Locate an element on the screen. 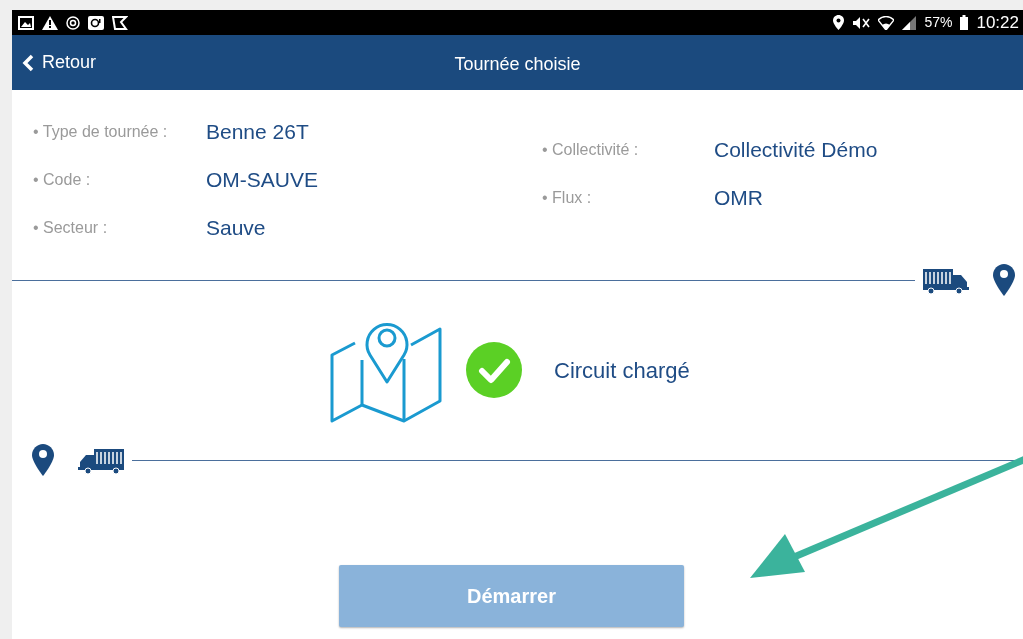 This screenshot has width=1023, height=639. image-icon is located at coordinates (26, 22).